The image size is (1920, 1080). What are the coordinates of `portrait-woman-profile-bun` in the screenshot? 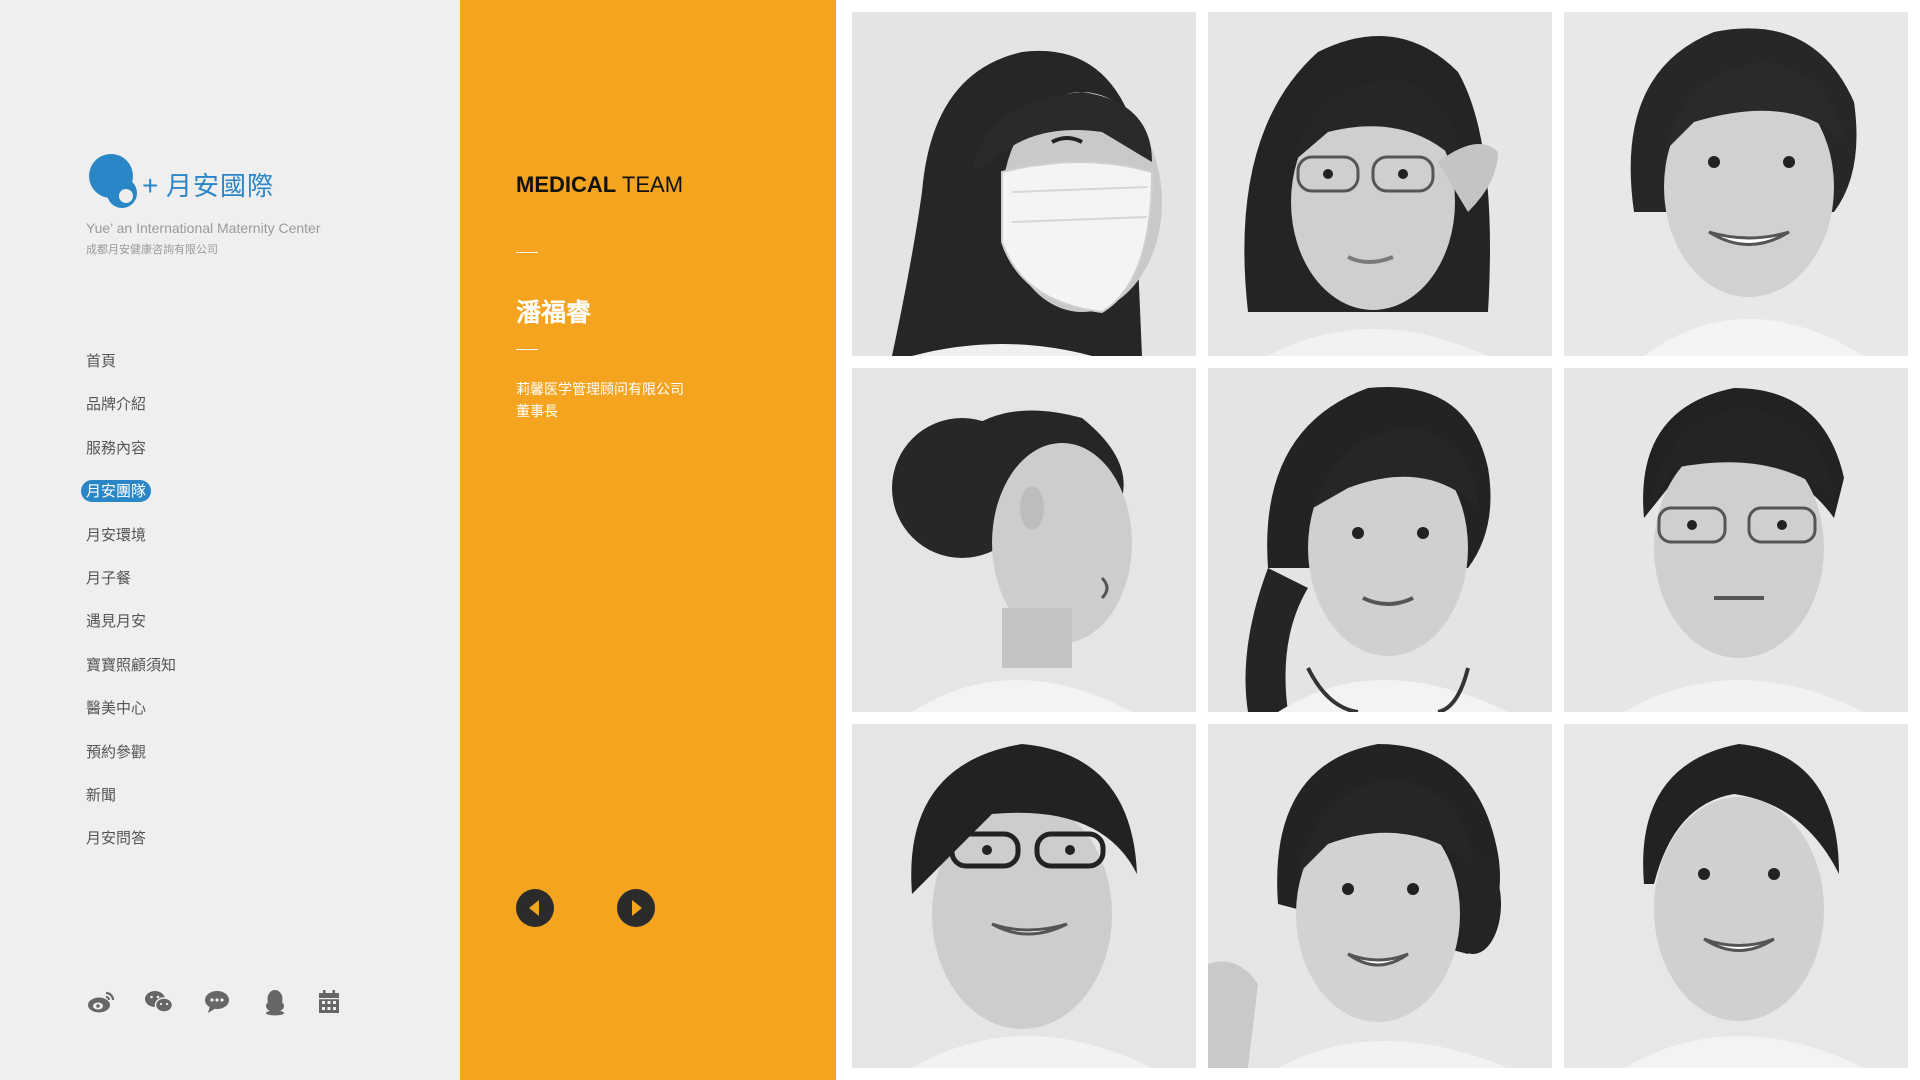 It's located at (1024, 540).